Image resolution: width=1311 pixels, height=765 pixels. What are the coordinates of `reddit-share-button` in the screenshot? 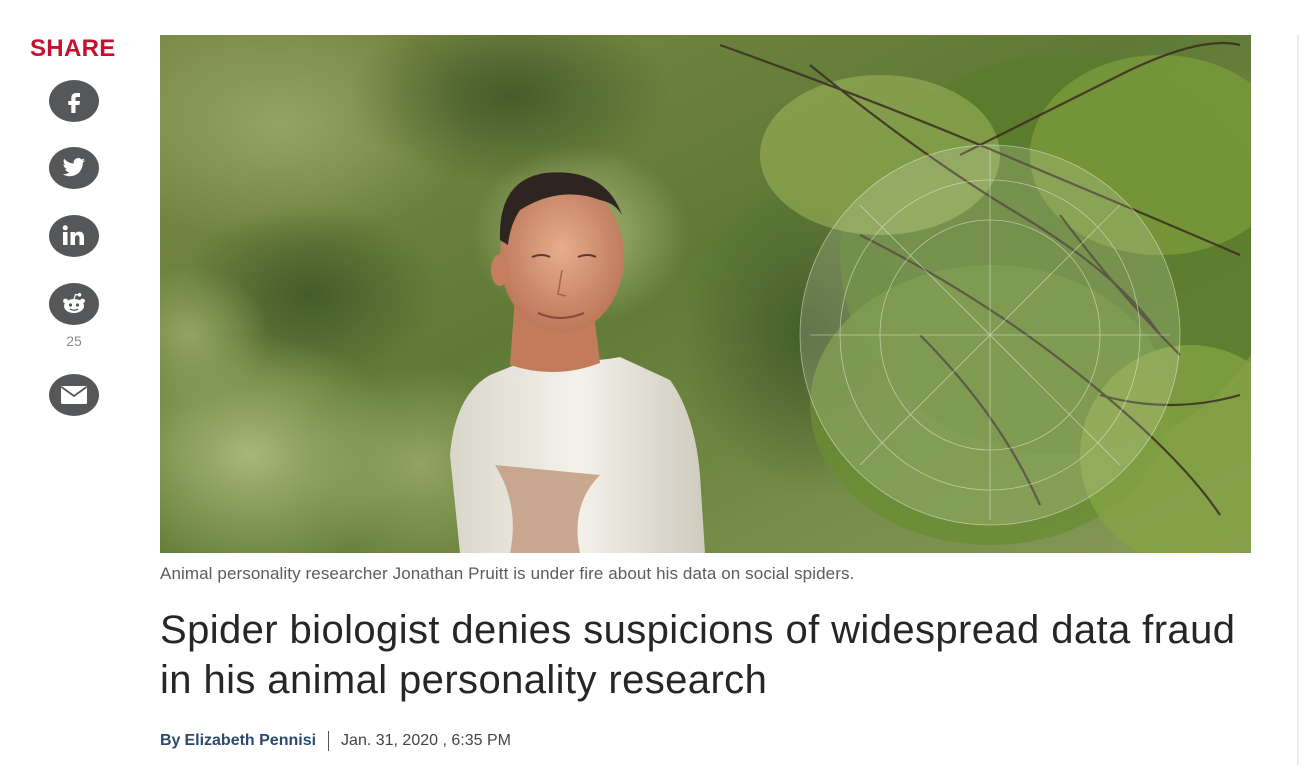 It's located at (74, 304).